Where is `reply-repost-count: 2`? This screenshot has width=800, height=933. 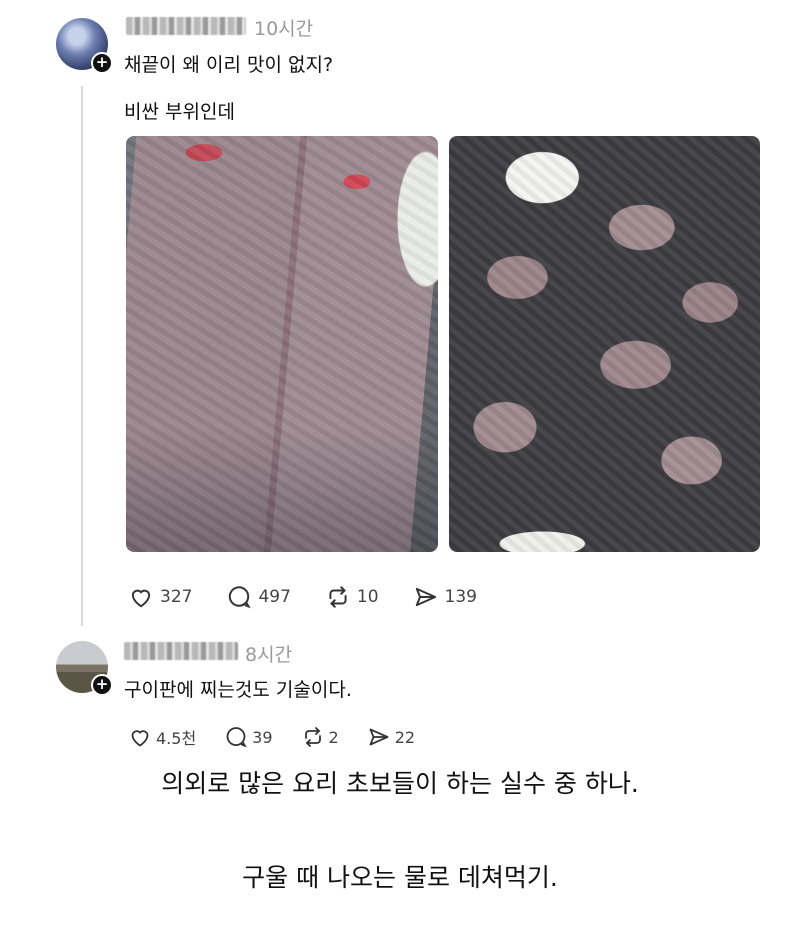 reply-repost-count: 2 is located at coordinates (333, 737).